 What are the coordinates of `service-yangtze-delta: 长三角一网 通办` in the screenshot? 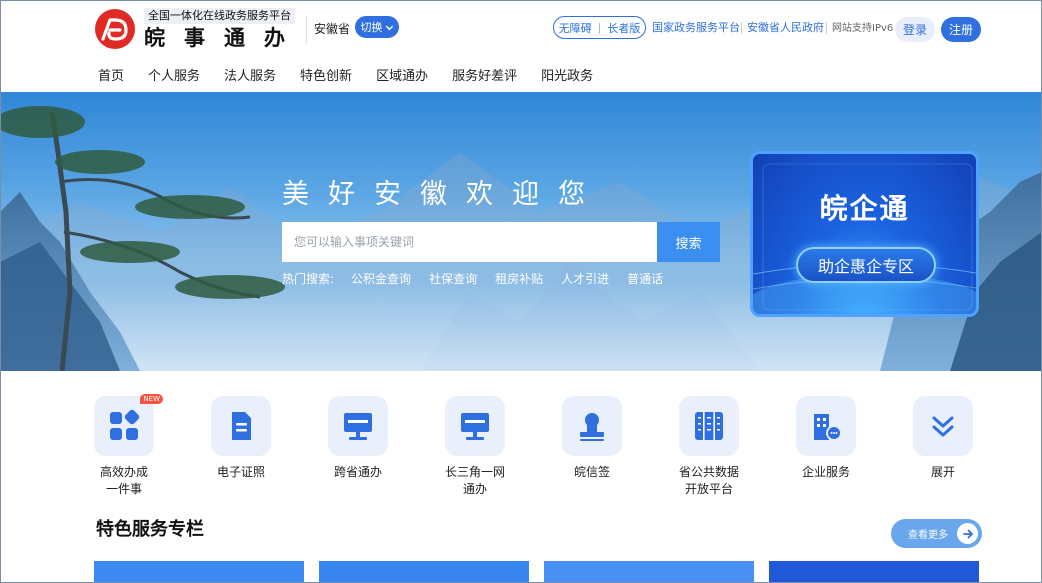 It's located at (475, 447).